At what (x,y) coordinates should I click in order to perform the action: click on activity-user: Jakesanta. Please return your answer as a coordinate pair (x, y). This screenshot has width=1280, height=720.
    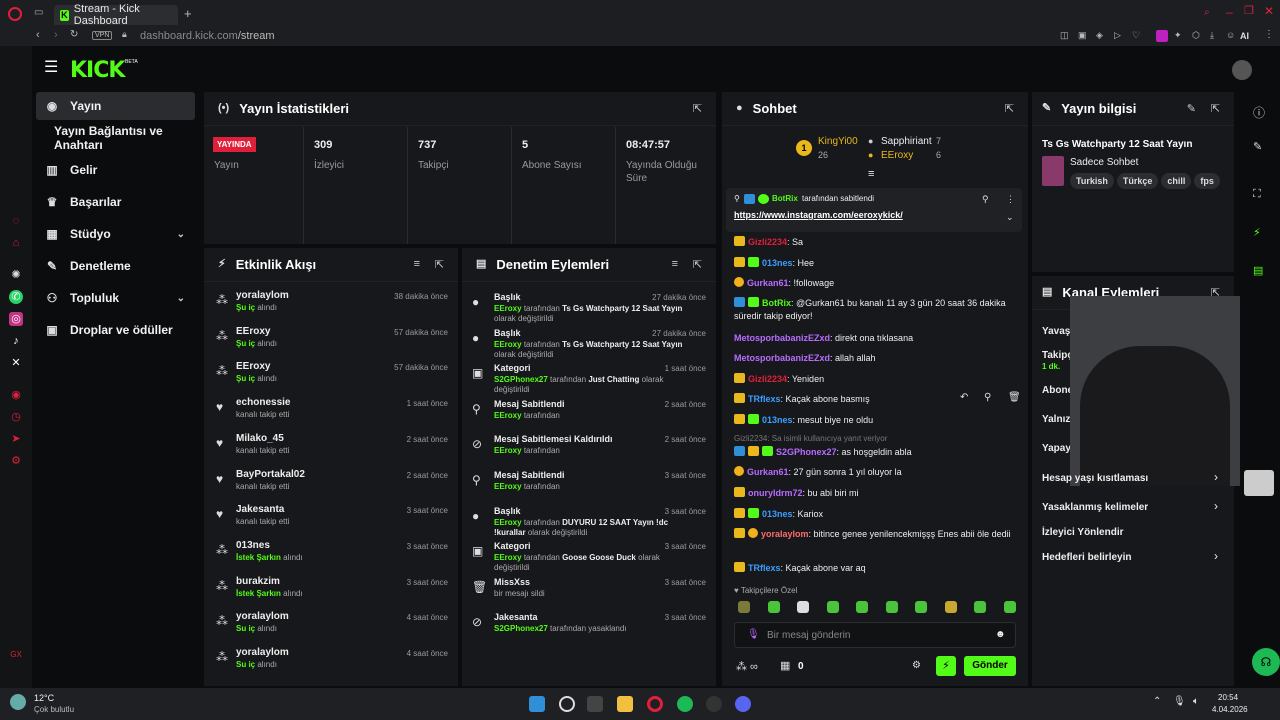
    Looking at the image, I should click on (260, 509).